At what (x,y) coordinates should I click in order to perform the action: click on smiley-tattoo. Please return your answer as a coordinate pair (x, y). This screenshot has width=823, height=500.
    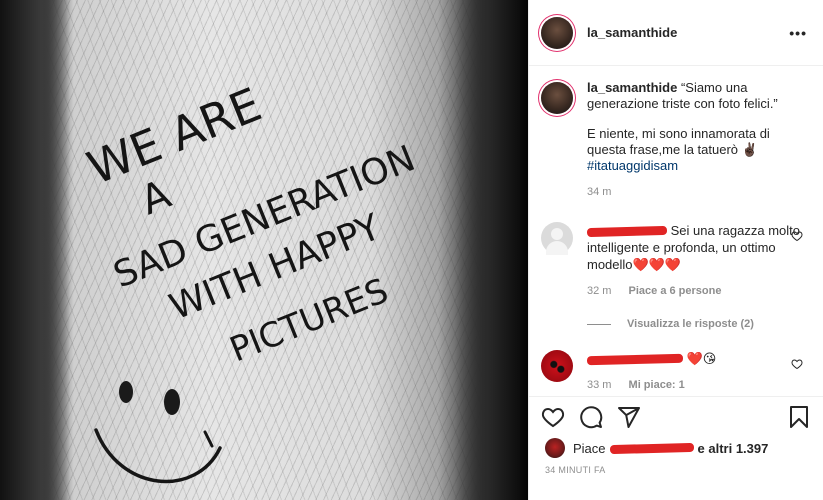
    Looking at the image, I should click on (158, 432).